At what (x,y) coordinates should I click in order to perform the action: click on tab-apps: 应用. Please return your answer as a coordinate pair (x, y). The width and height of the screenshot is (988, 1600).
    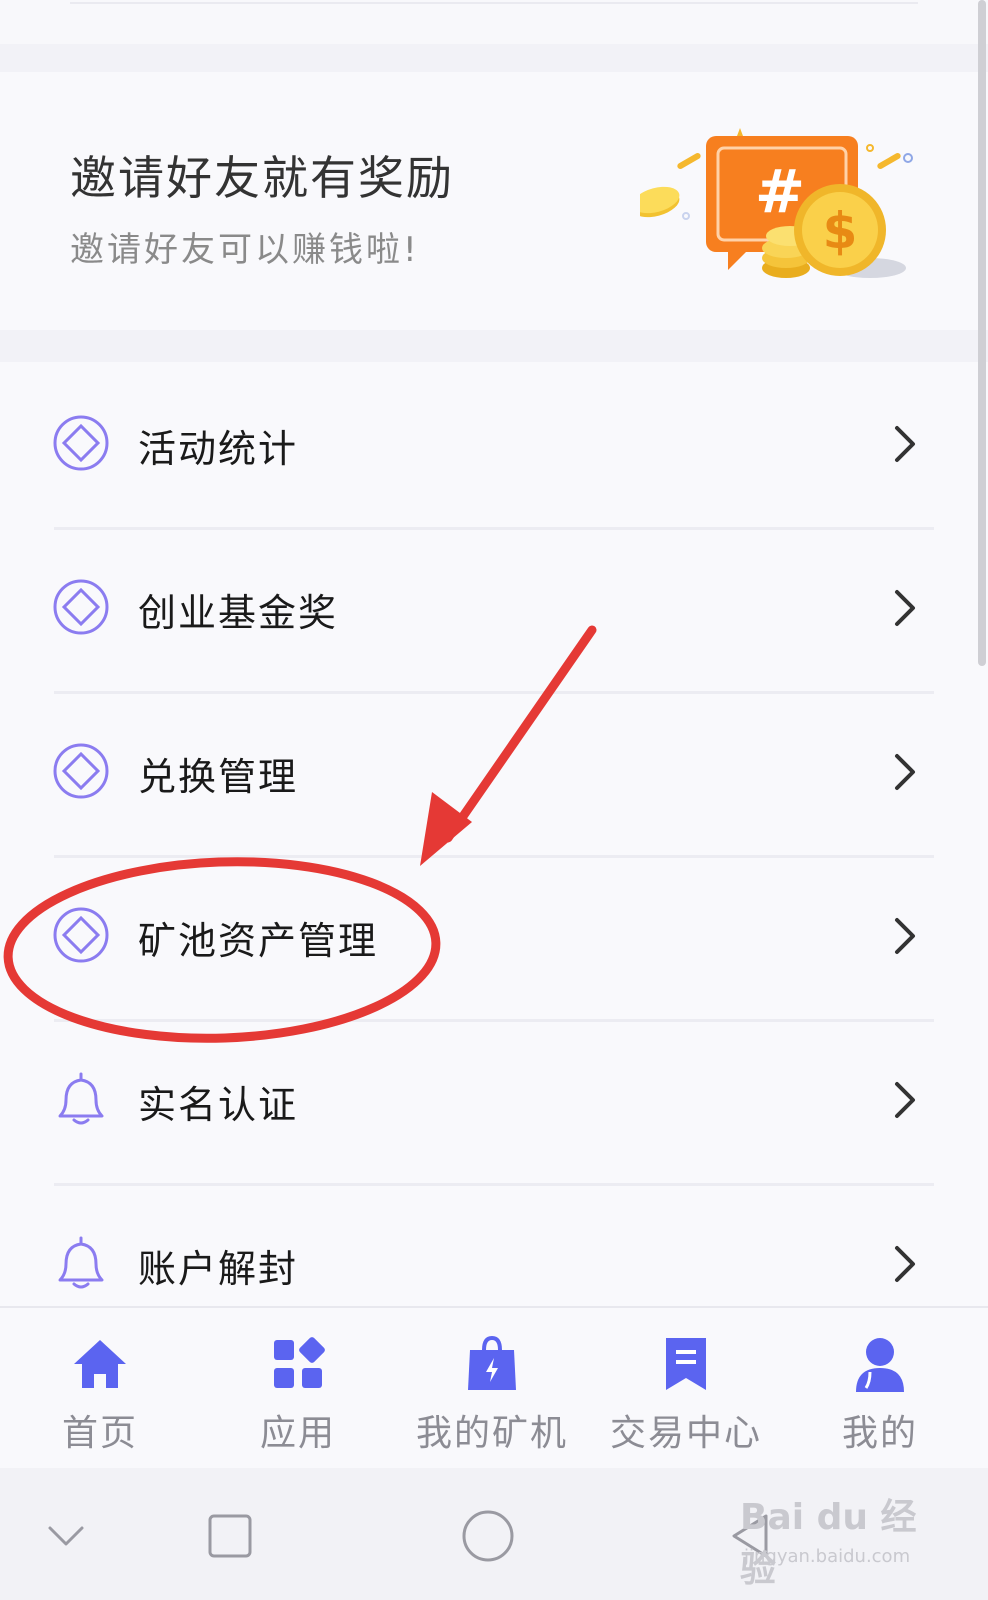
    Looking at the image, I should click on (298, 1389).